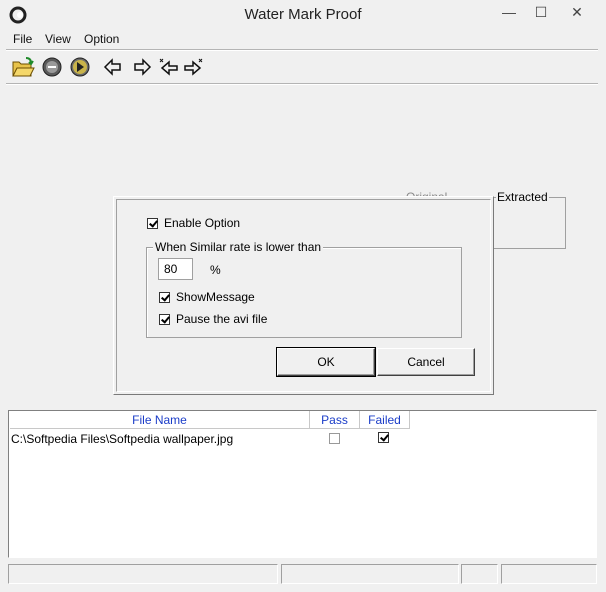 This screenshot has width=606, height=592. What do you see at coordinates (80, 67) in the screenshot?
I see `play-icon` at bounding box center [80, 67].